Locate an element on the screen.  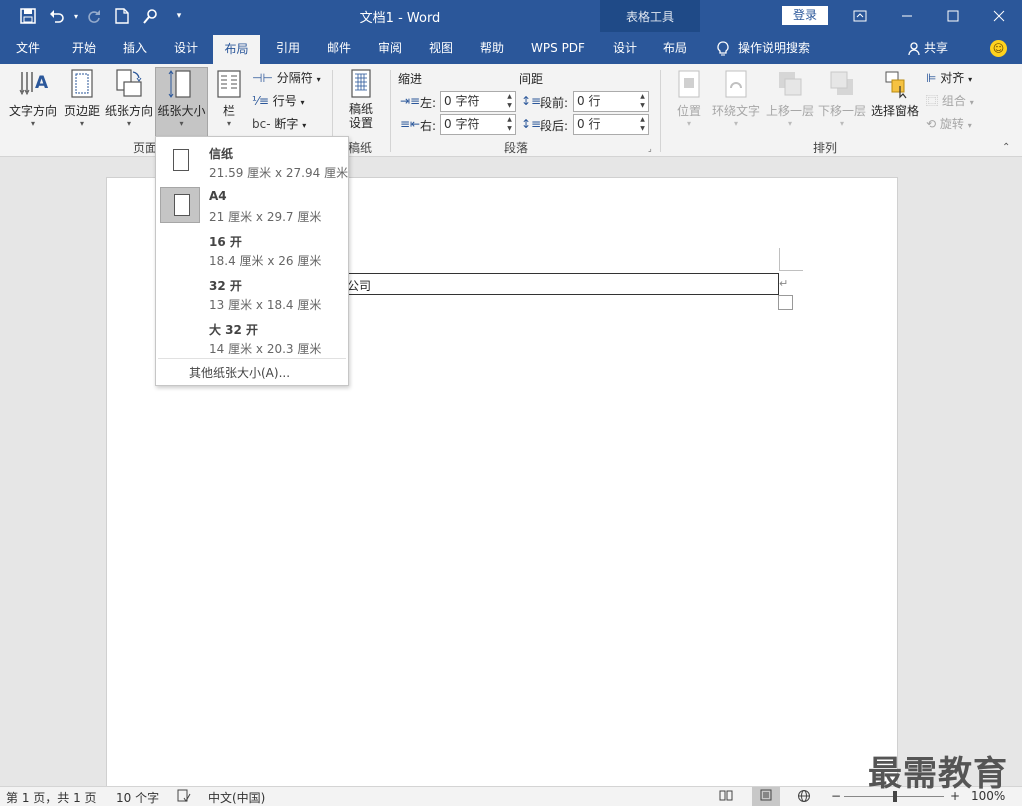
wrap-text-button: 环绕文字 ▾ is located at coordinates (736, 103).